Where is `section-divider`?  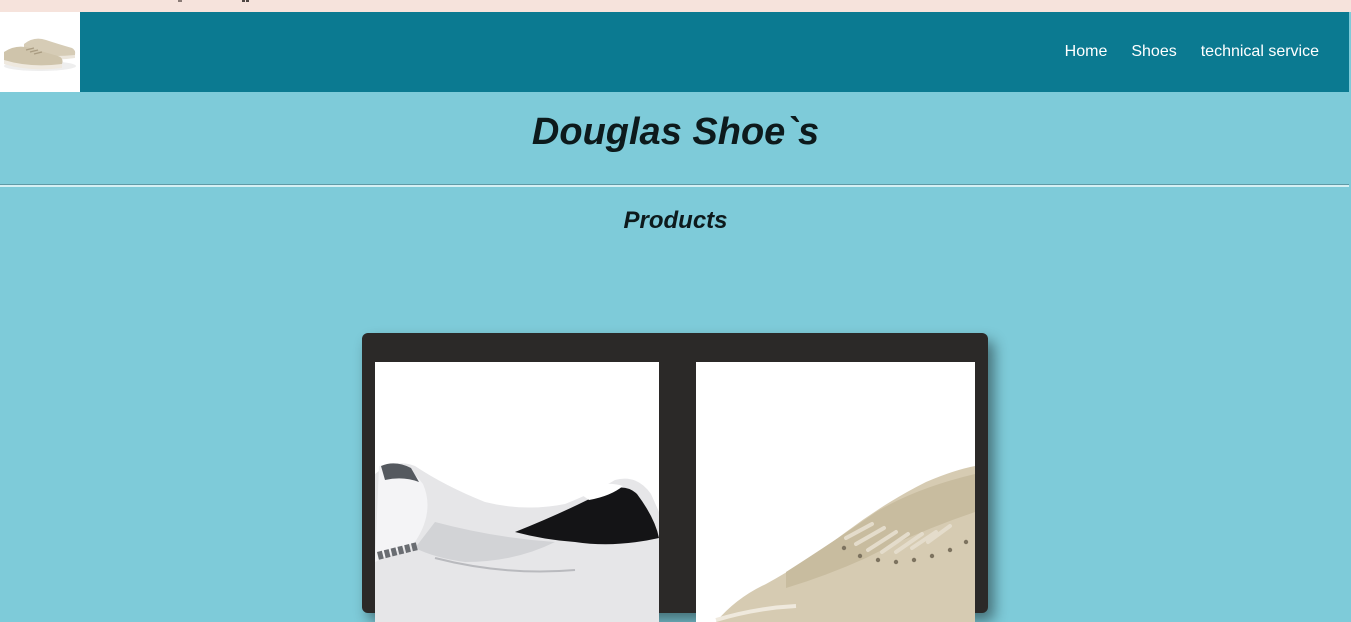 section-divider is located at coordinates (674, 185).